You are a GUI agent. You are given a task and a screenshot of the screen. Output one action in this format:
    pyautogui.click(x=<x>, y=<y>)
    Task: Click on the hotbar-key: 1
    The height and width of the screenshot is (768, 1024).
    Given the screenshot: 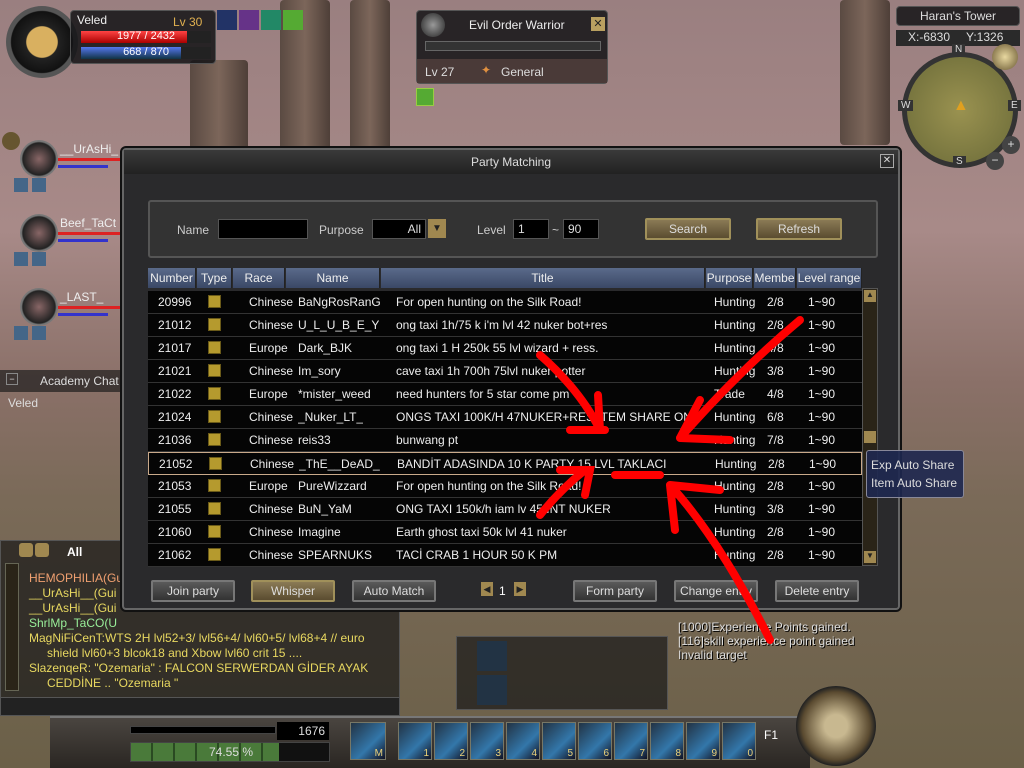 What is the action you would take?
    pyautogui.click(x=426, y=753)
    